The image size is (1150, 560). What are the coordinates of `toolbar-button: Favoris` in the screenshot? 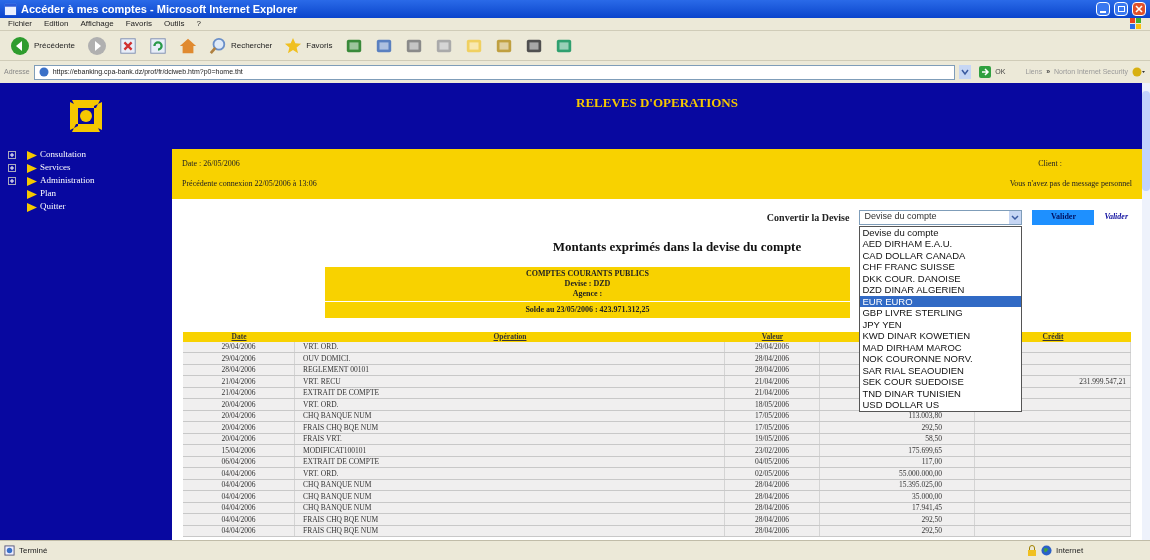 It's located at (308, 45).